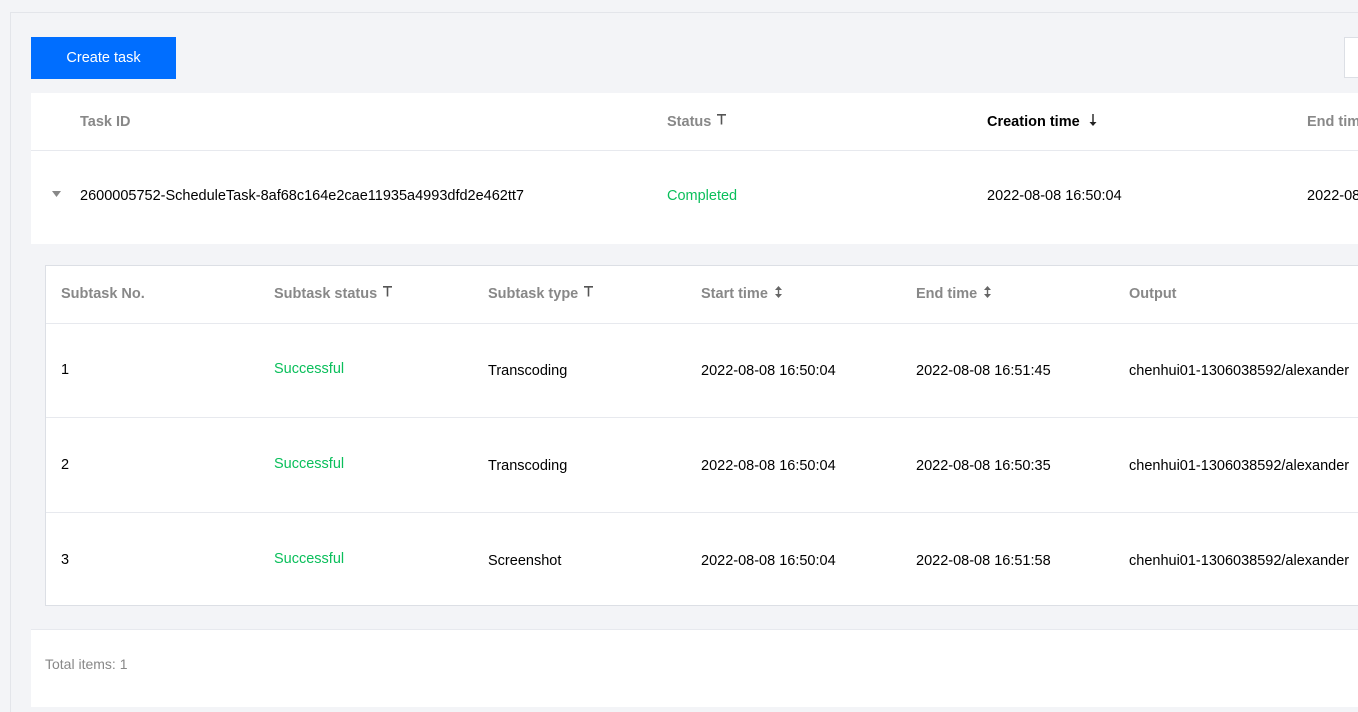  What do you see at coordinates (65, 465) in the screenshot?
I see `subtask-no: 2` at bounding box center [65, 465].